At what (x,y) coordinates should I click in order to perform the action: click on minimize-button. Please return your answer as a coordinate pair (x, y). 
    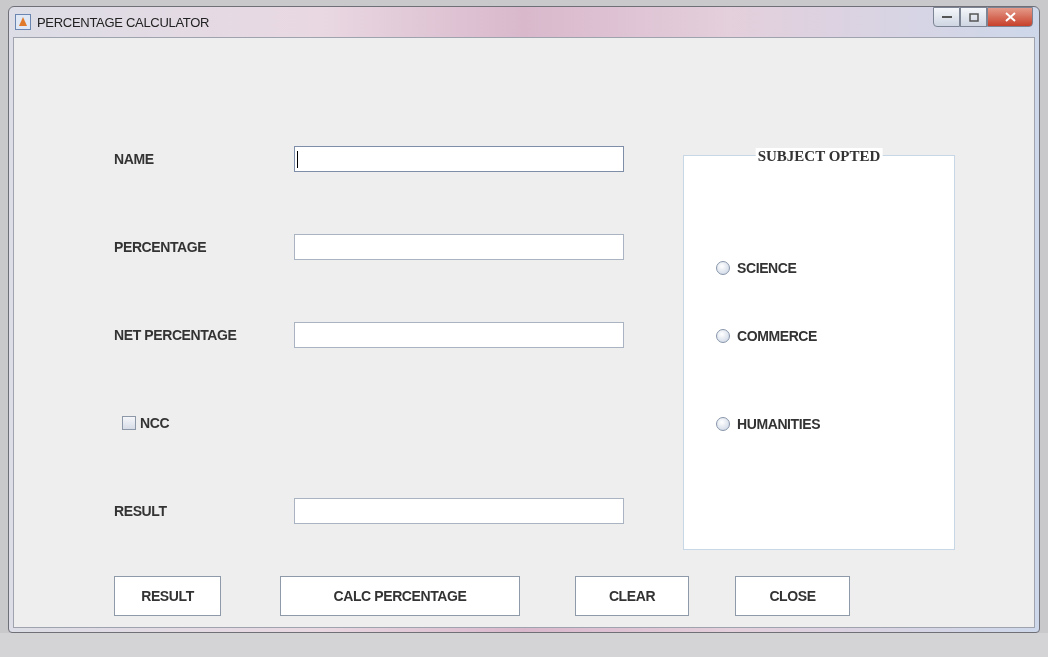
    Looking at the image, I should click on (946, 17).